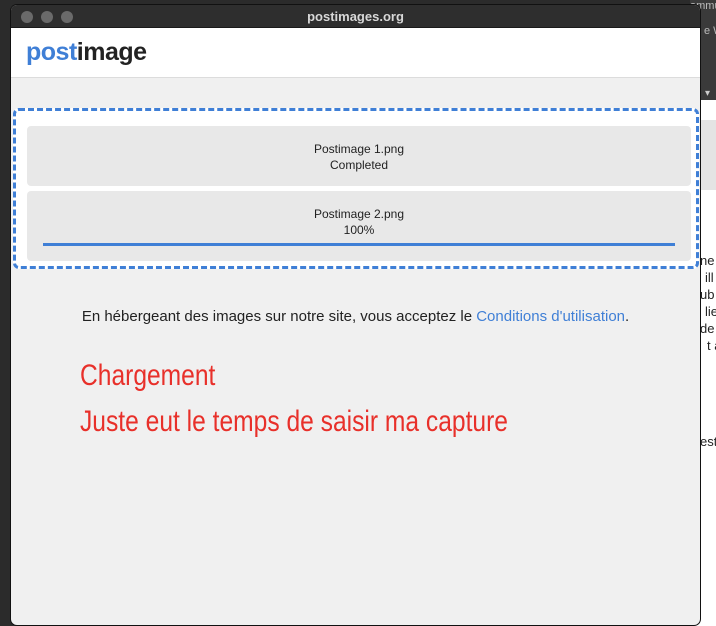  Describe the element at coordinates (148, 375) in the screenshot. I see `annotation-line-1: Chargement` at that location.